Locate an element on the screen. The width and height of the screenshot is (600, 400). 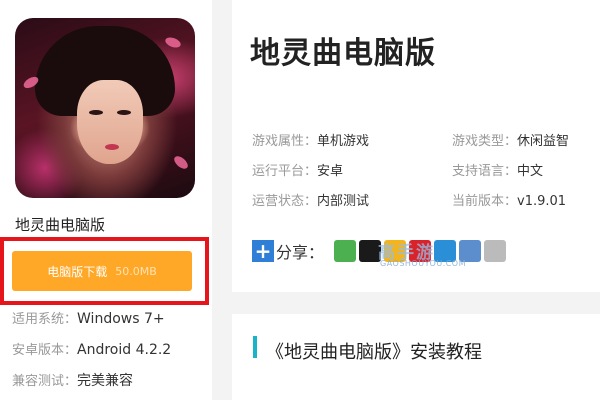
attr-value: v1.9.01 is located at coordinates (542, 201).